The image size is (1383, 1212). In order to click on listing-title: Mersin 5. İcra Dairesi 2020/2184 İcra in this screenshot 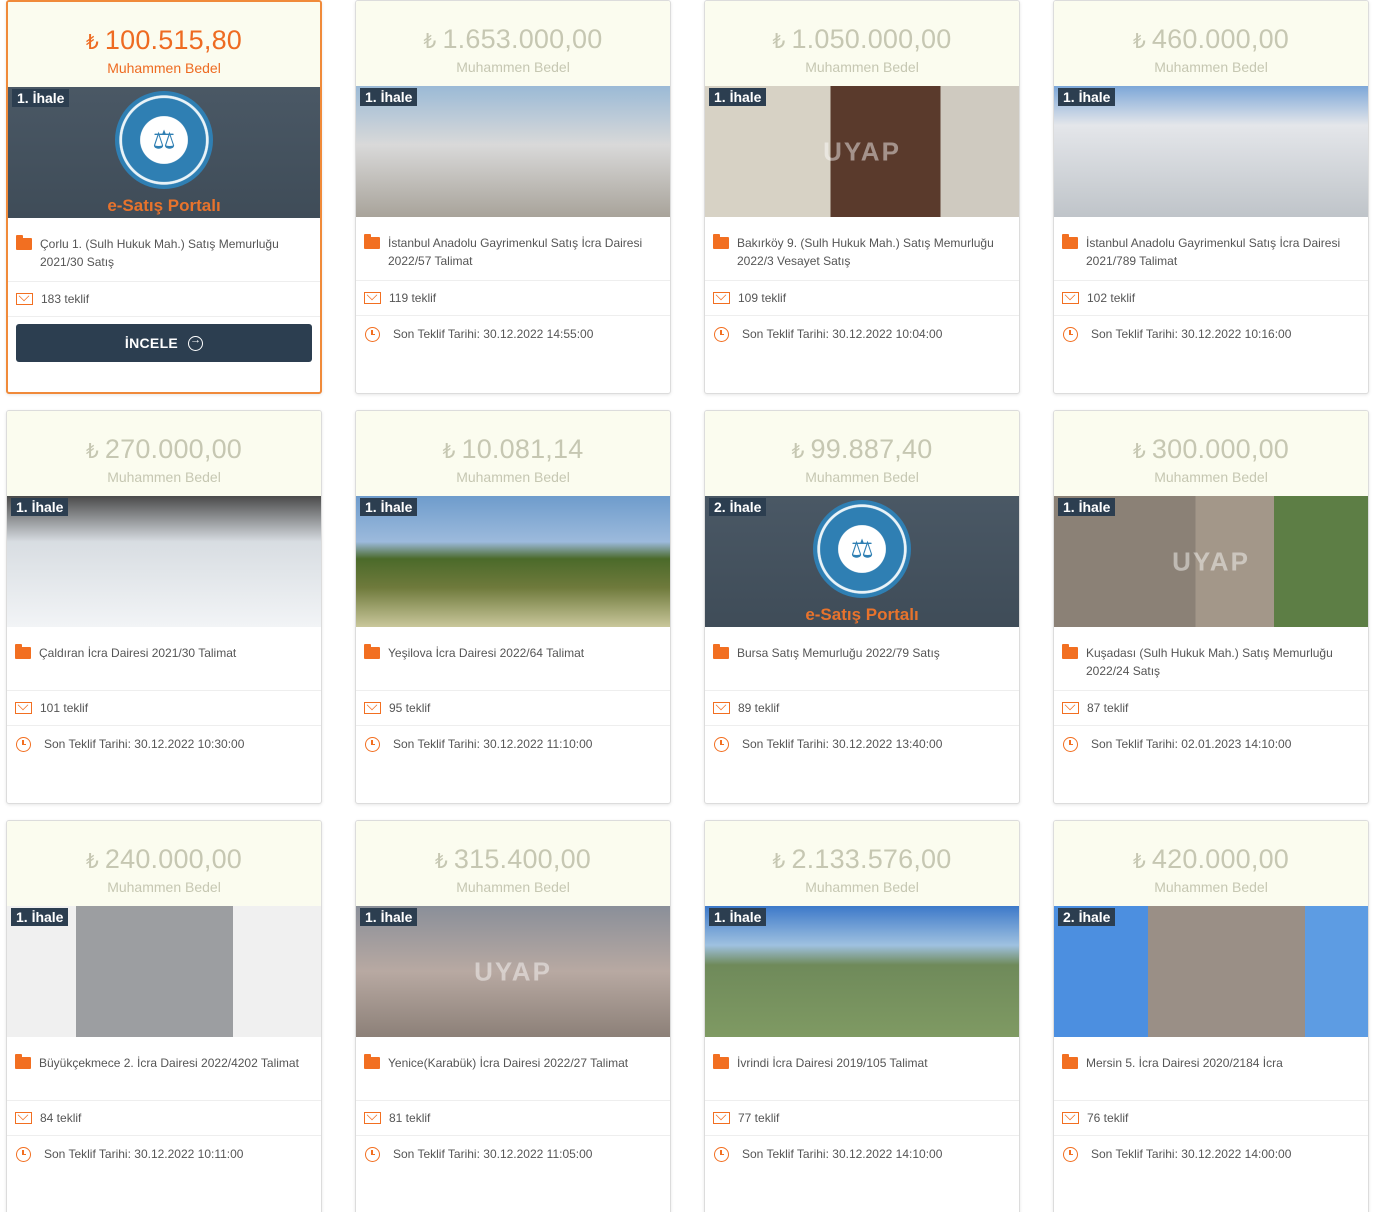, I will do `click(1184, 1063)`.